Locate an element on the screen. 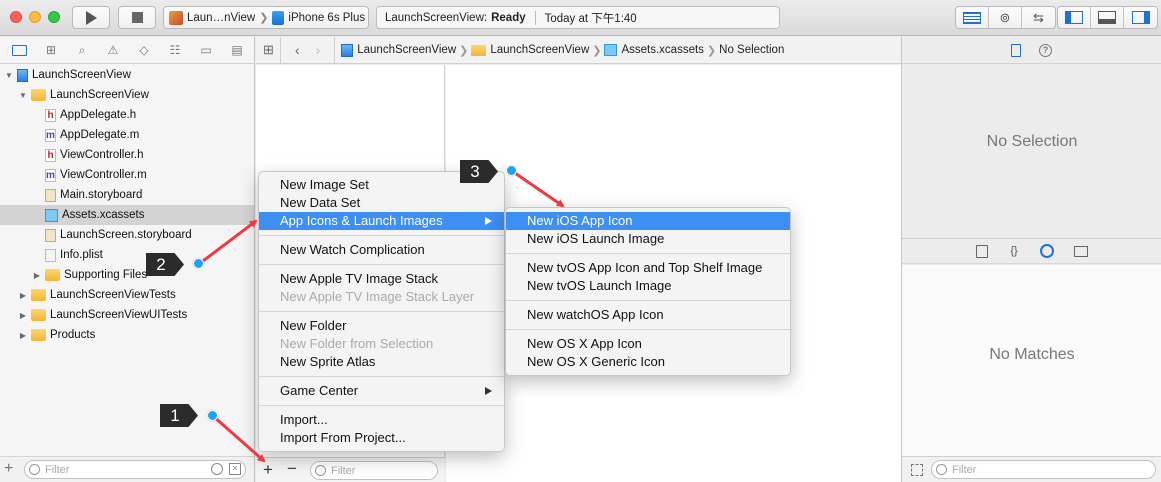 This screenshot has width=1161, height=482. menu-item-new-tvos-launch-image: New tvOS Launch Image is located at coordinates (648, 286).